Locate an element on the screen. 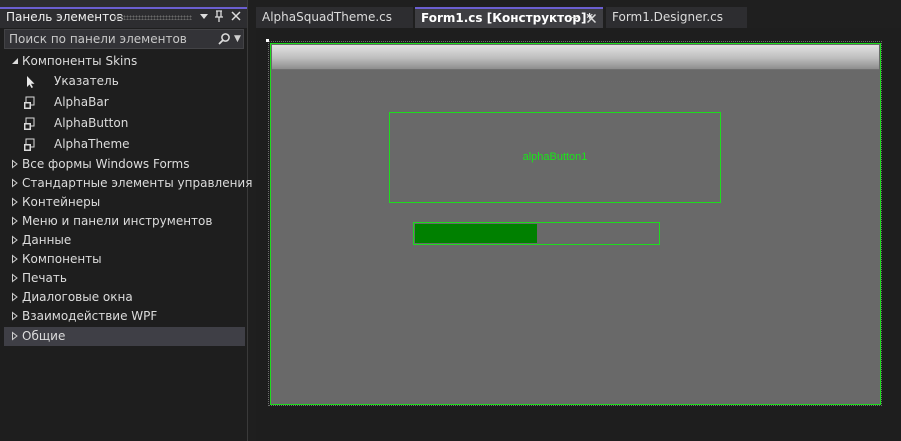 This screenshot has width=901, height=441. tab-form1-designer-active: Form1.cs [Конструктор]* ⊸ is located at coordinates (509, 17).